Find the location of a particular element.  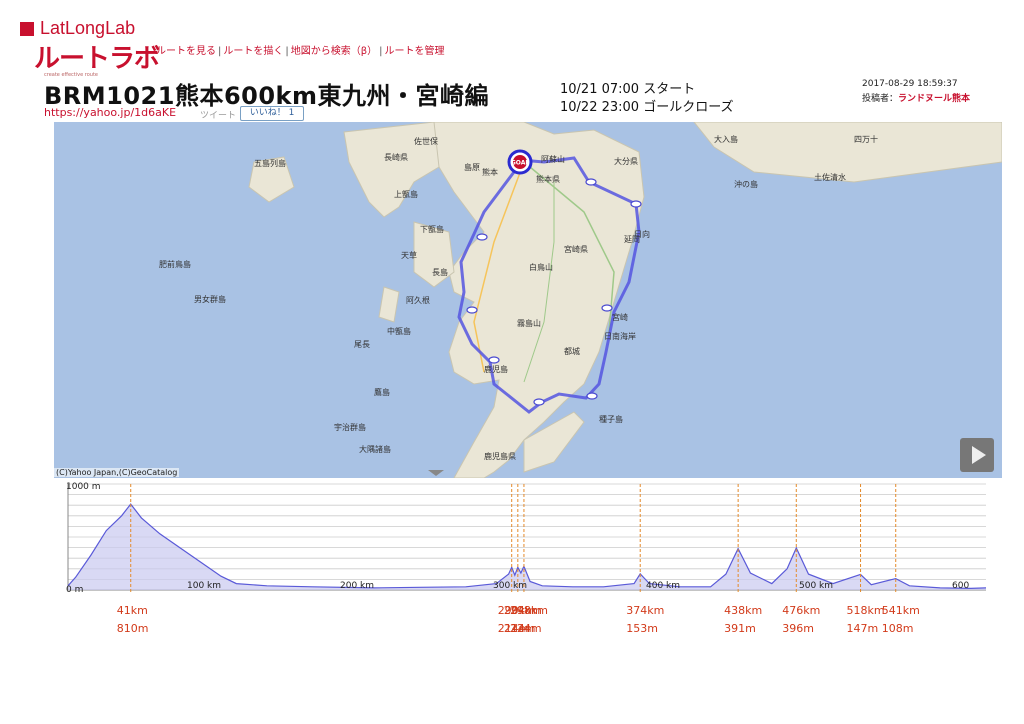

marker-elevation-label: 810m is located at coordinates (132, 628).